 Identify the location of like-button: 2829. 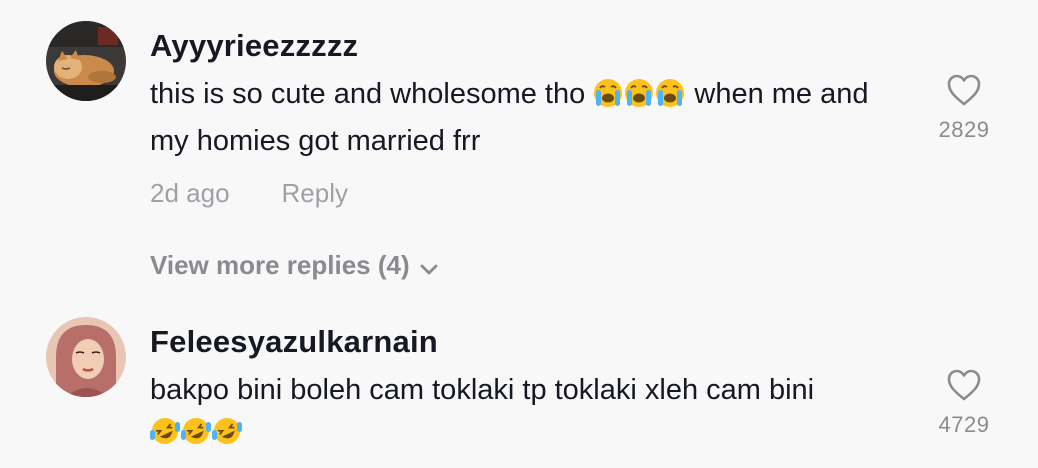
(964, 108).